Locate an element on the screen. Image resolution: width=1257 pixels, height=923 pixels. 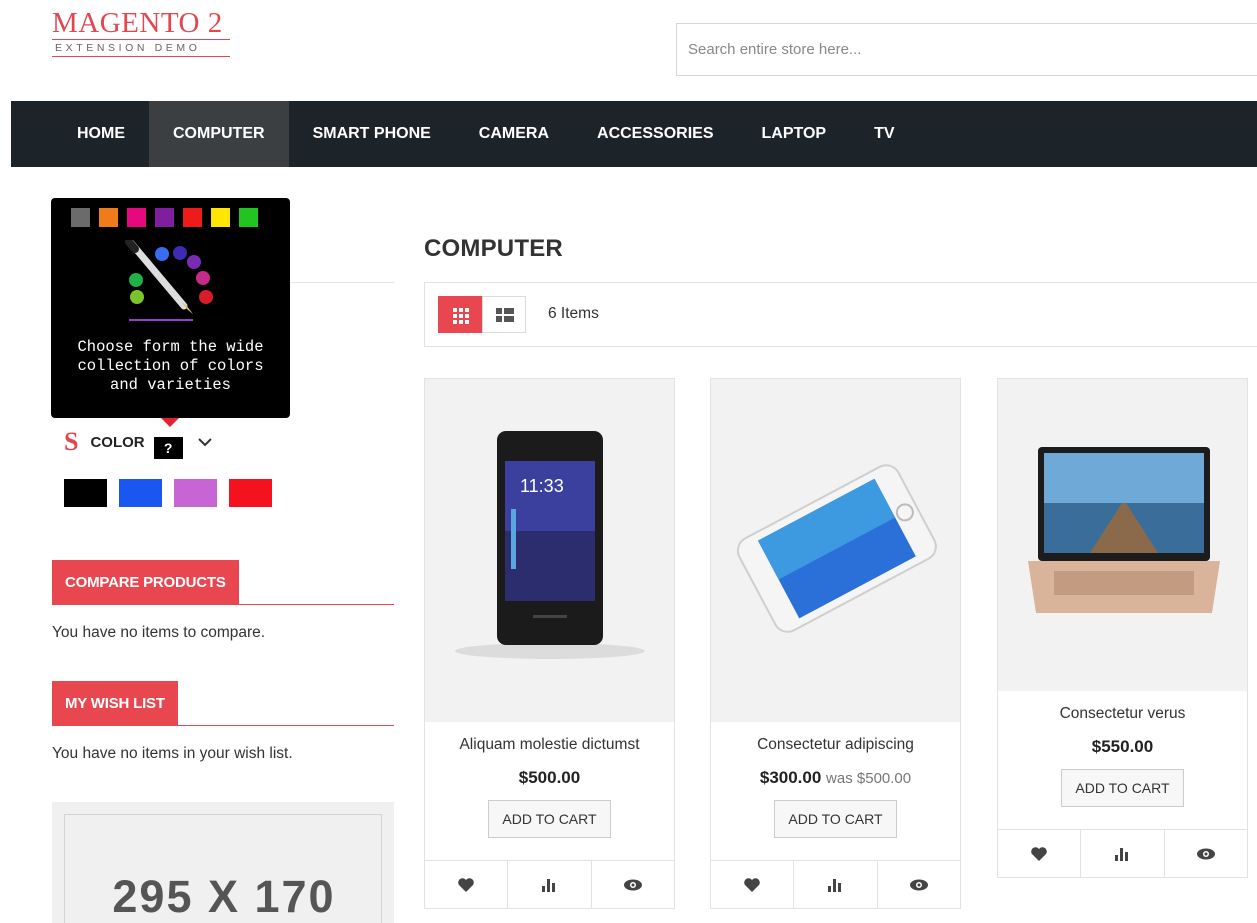
color-swatch-purple is located at coordinates (195, 493).